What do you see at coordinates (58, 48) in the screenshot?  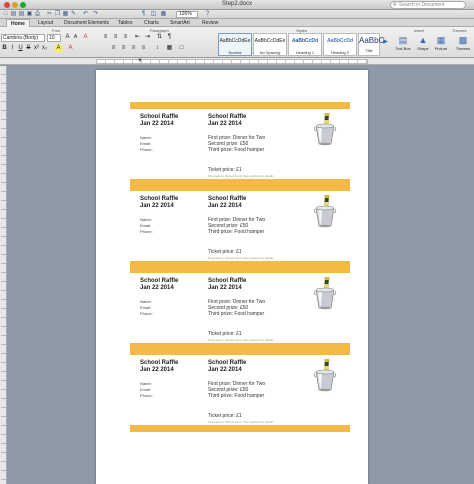 I see `highlight-button: A` at bounding box center [58, 48].